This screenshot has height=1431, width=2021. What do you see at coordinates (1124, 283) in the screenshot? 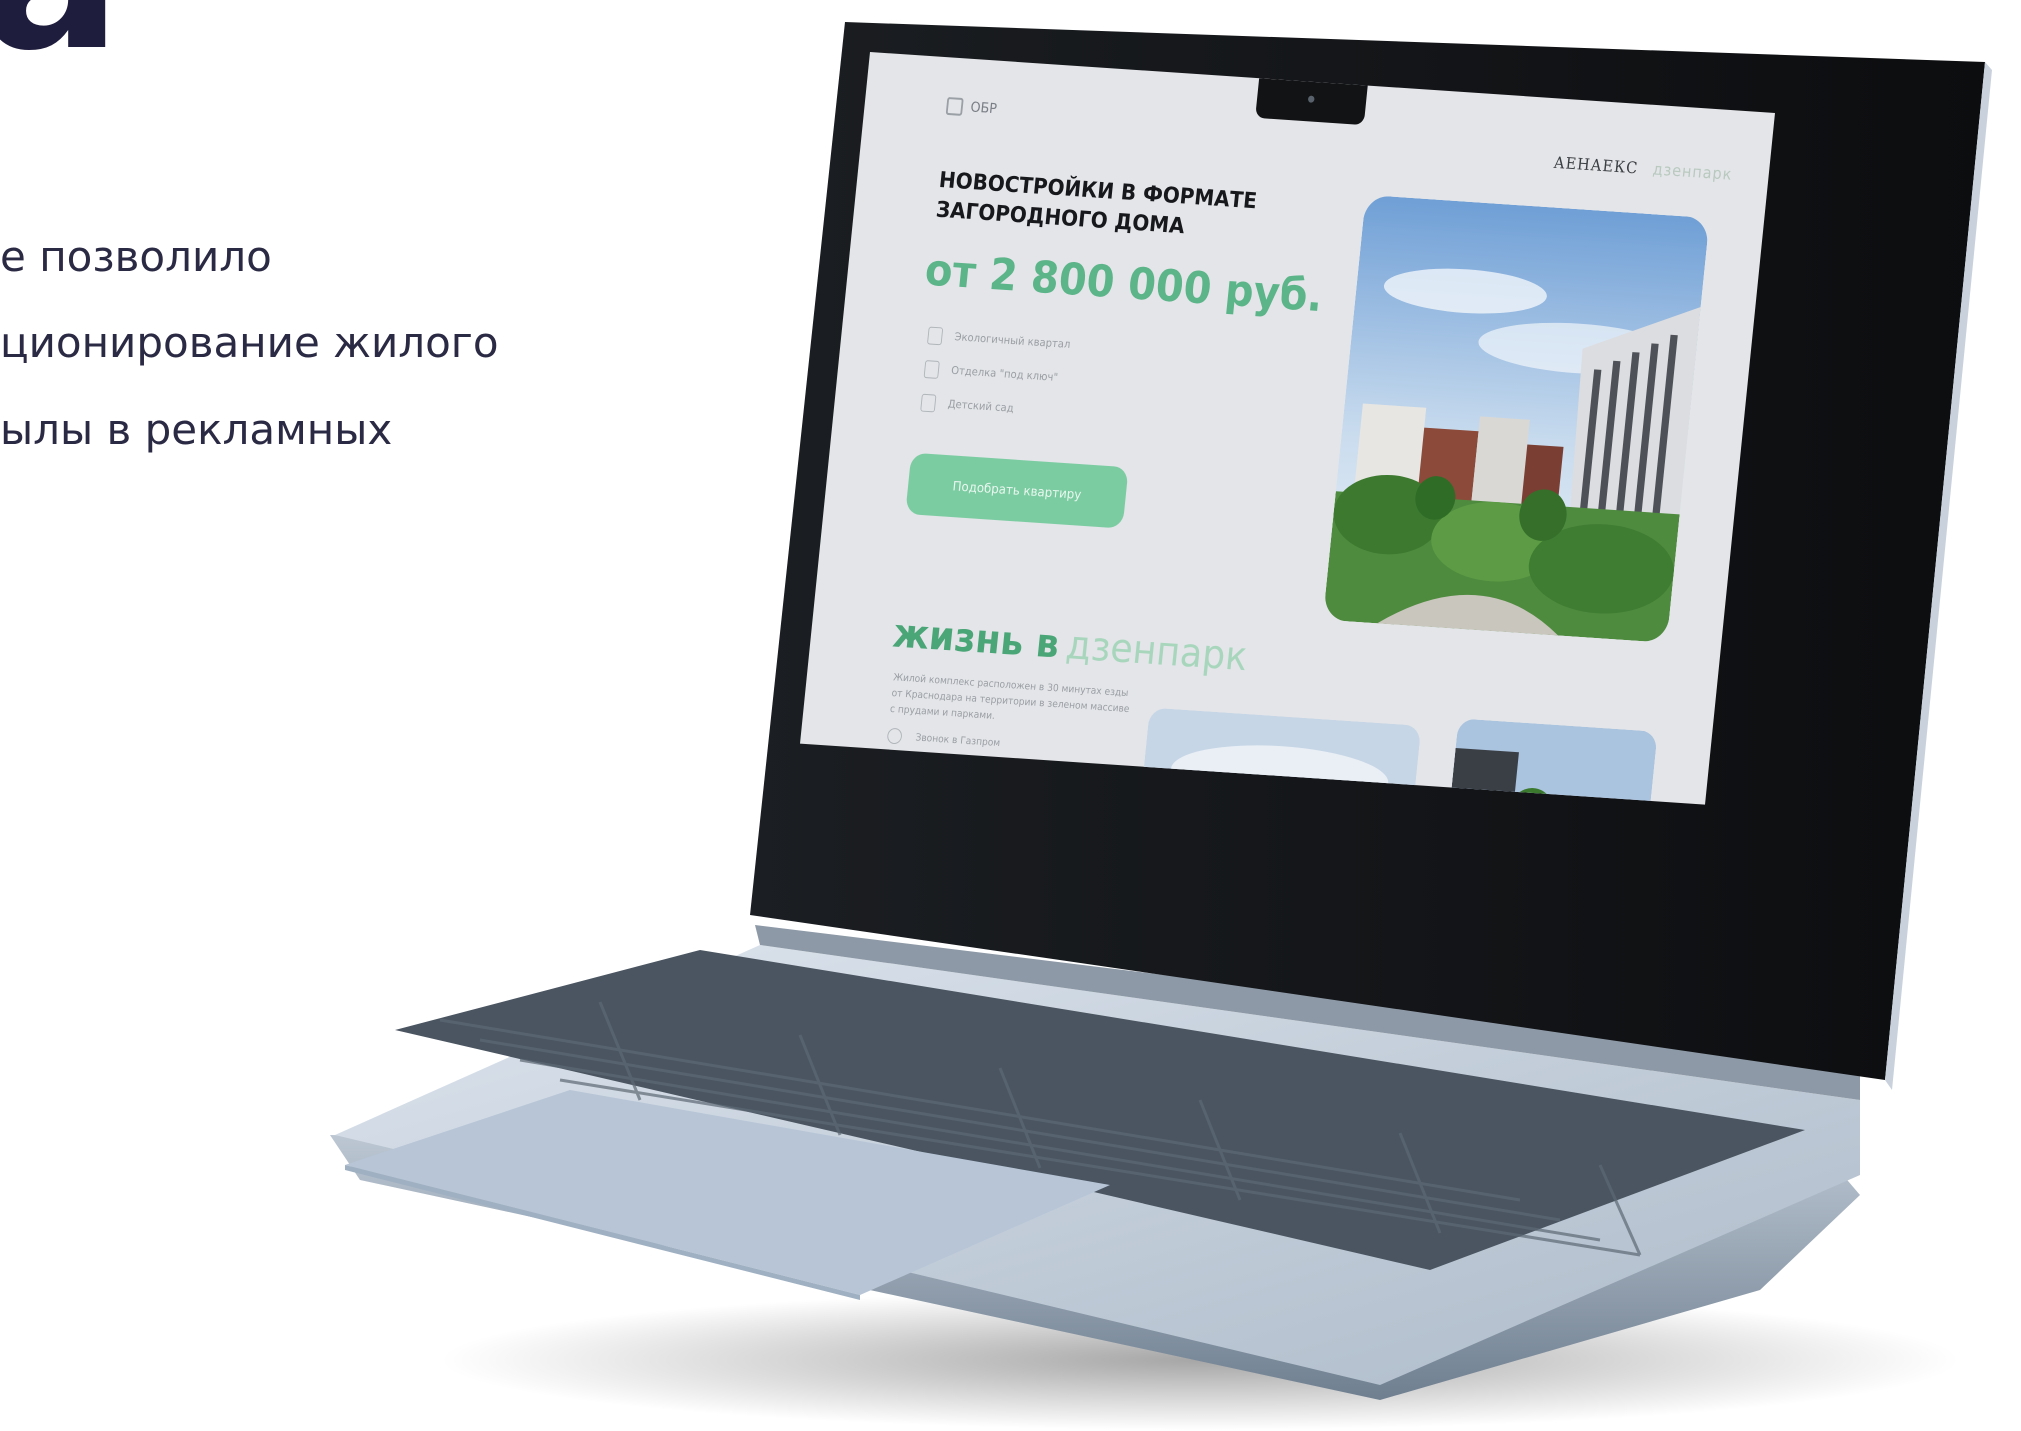
I see `hero-price: от 2 800 000 руб.` at bounding box center [1124, 283].